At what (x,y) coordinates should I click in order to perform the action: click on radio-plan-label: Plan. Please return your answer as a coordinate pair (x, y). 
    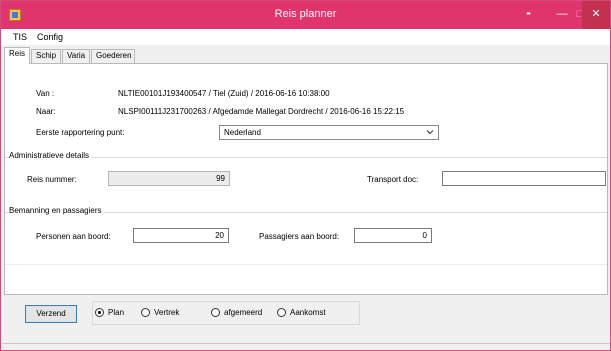
    Looking at the image, I should click on (116, 312).